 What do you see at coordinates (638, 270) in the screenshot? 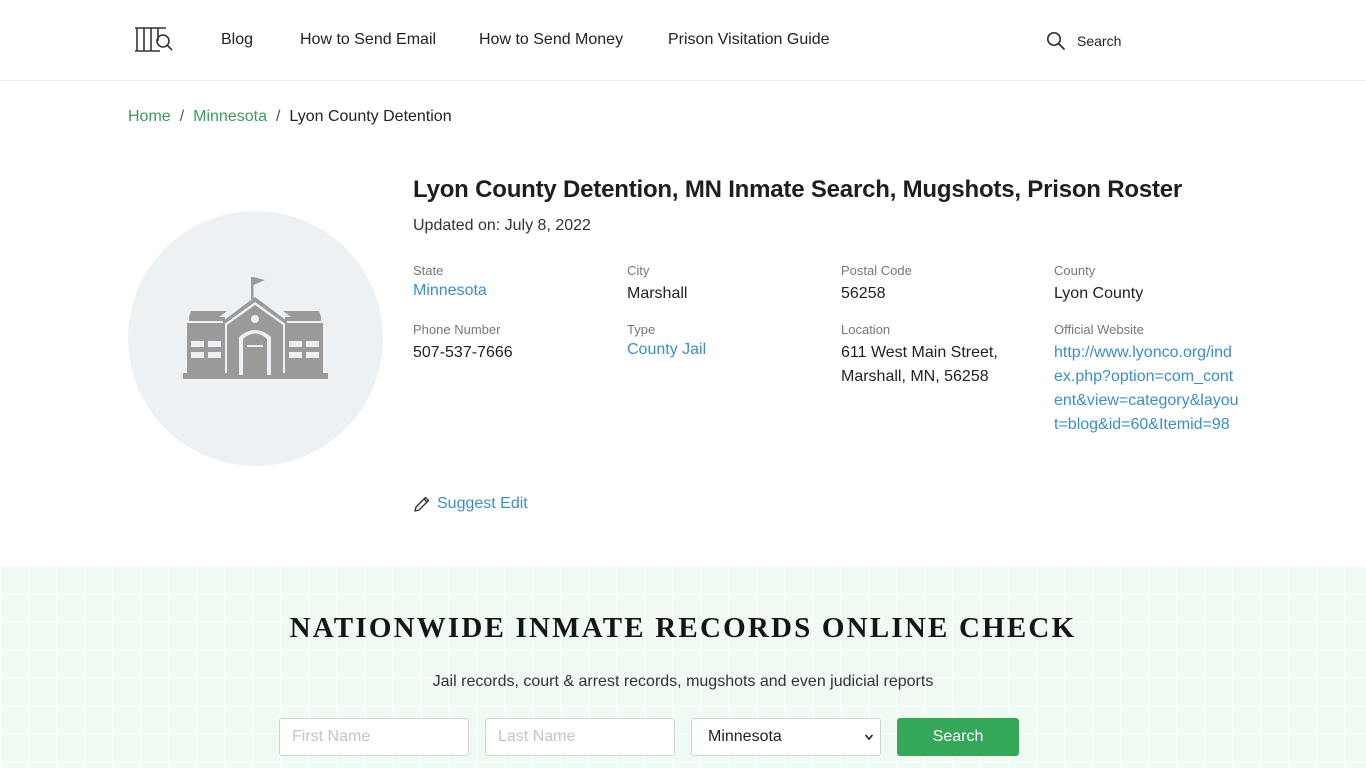
I see `field-label: City` at bounding box center [638, 270].